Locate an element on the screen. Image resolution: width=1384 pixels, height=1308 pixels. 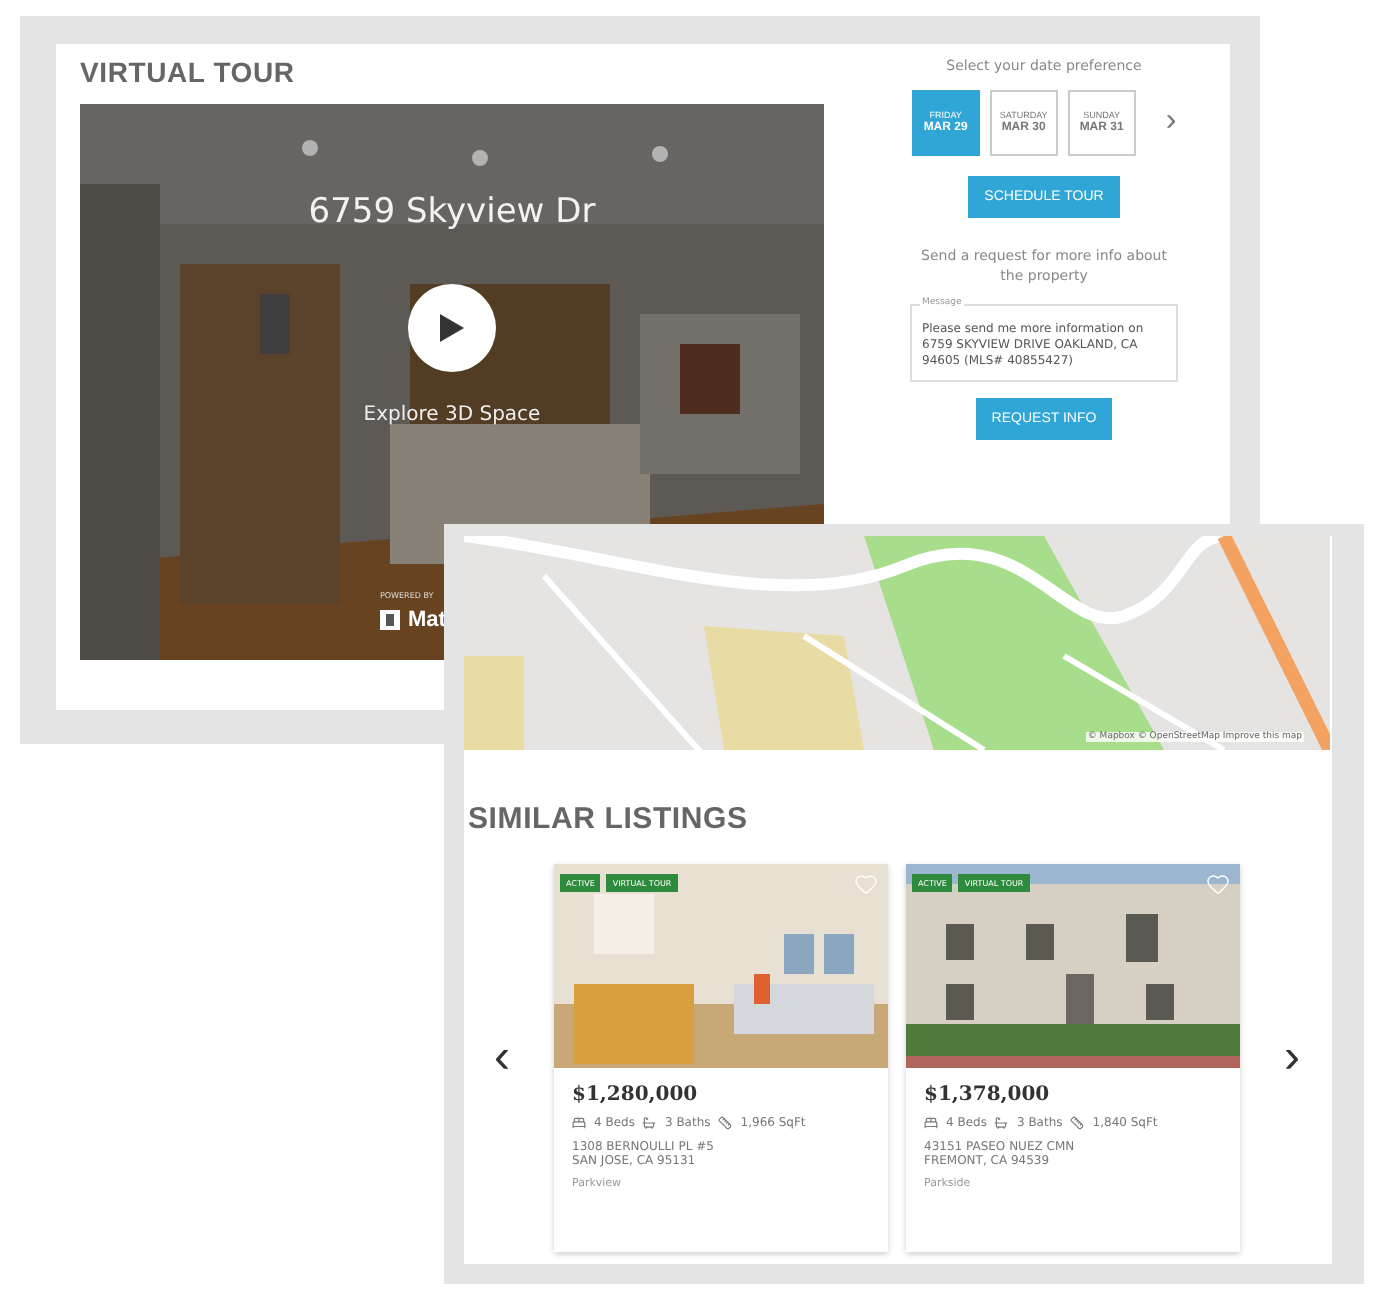
next-dates-button: › is located at coordinates (1161, 122).